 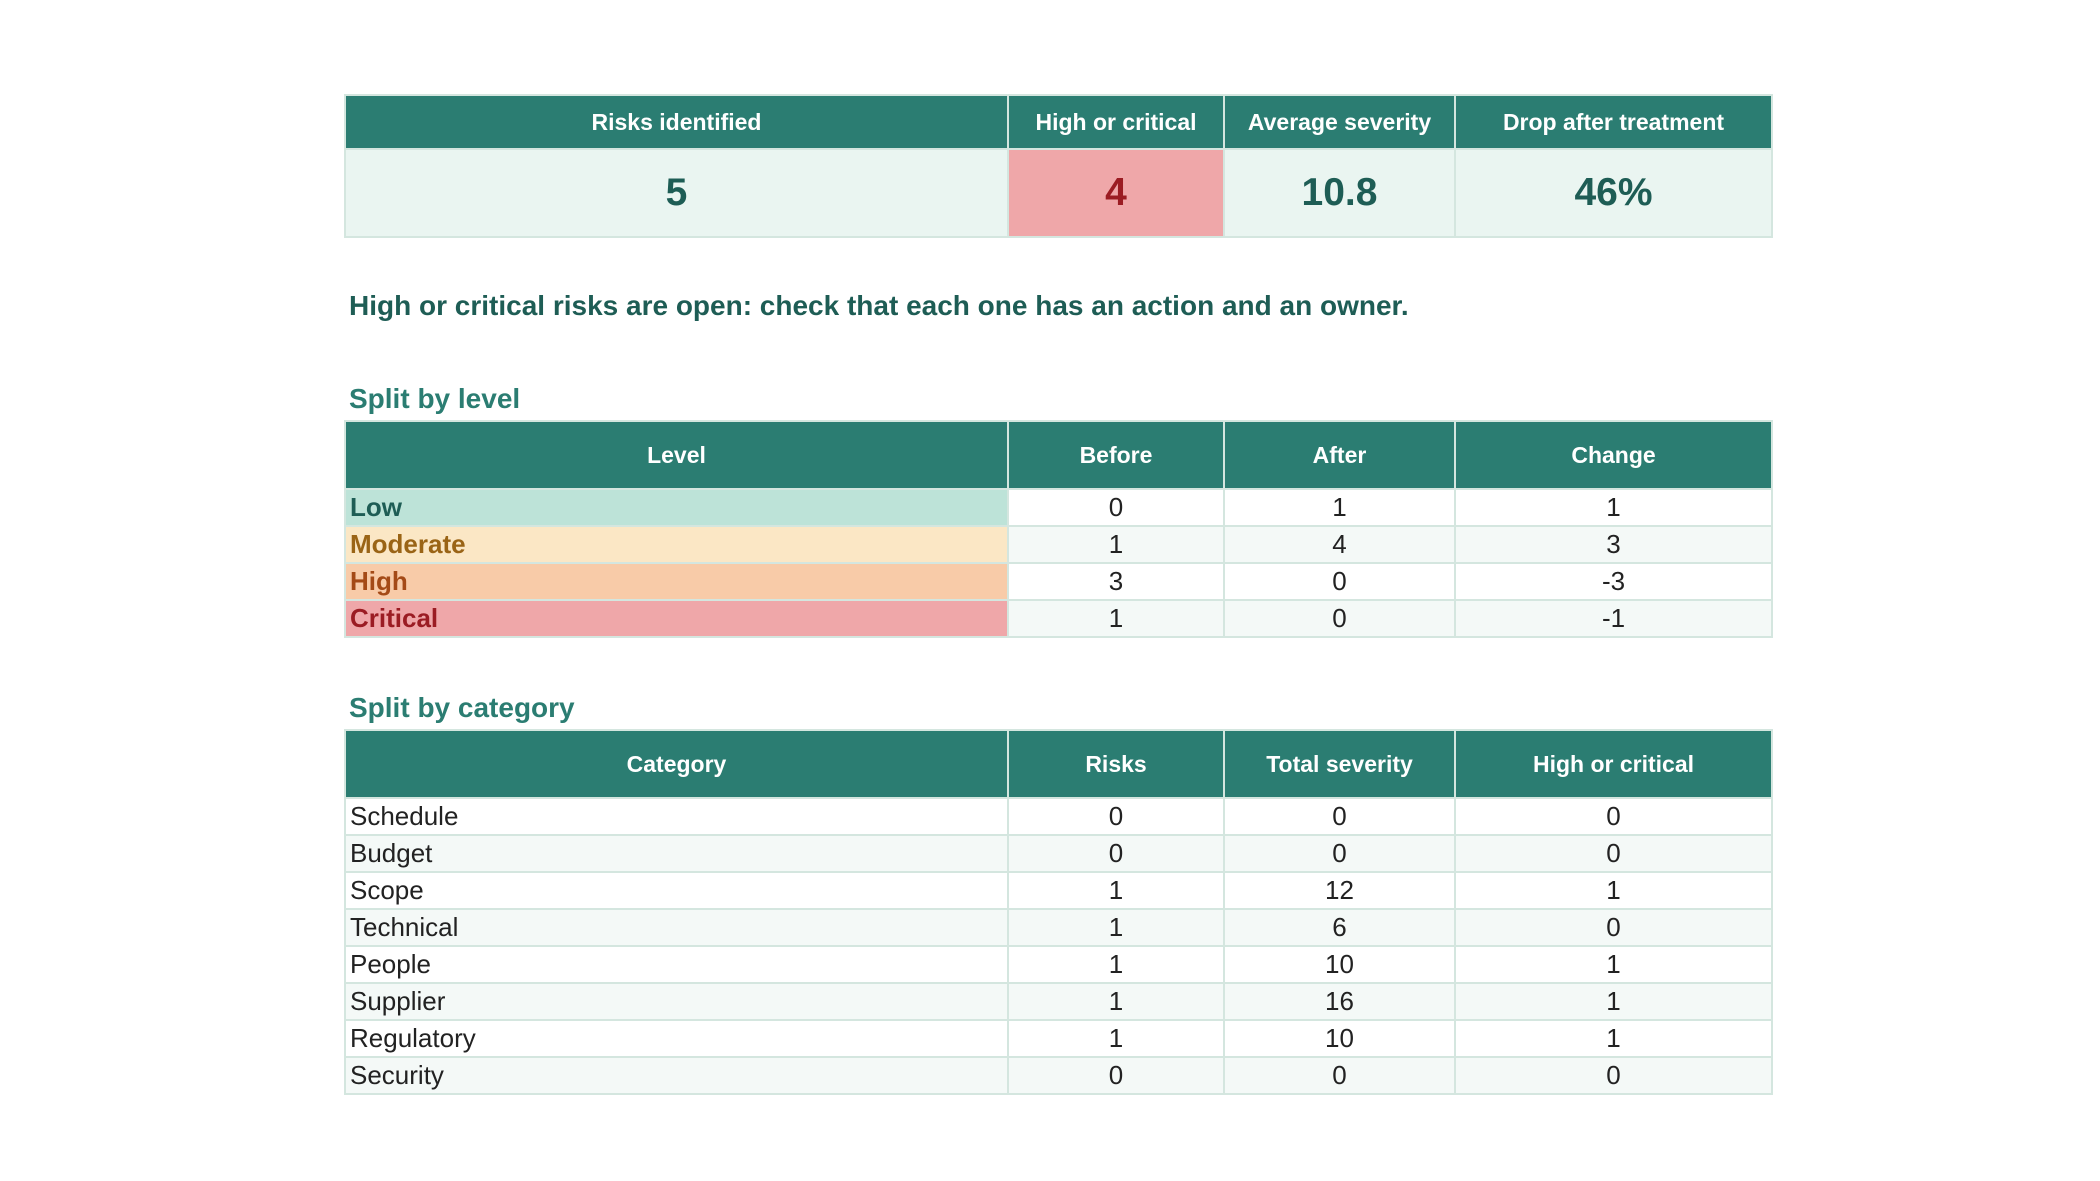 What do you see at coordinates (676, 890) in the screenshot?
I see `category-cell-name: Scope` at bounding box center [676, 890].